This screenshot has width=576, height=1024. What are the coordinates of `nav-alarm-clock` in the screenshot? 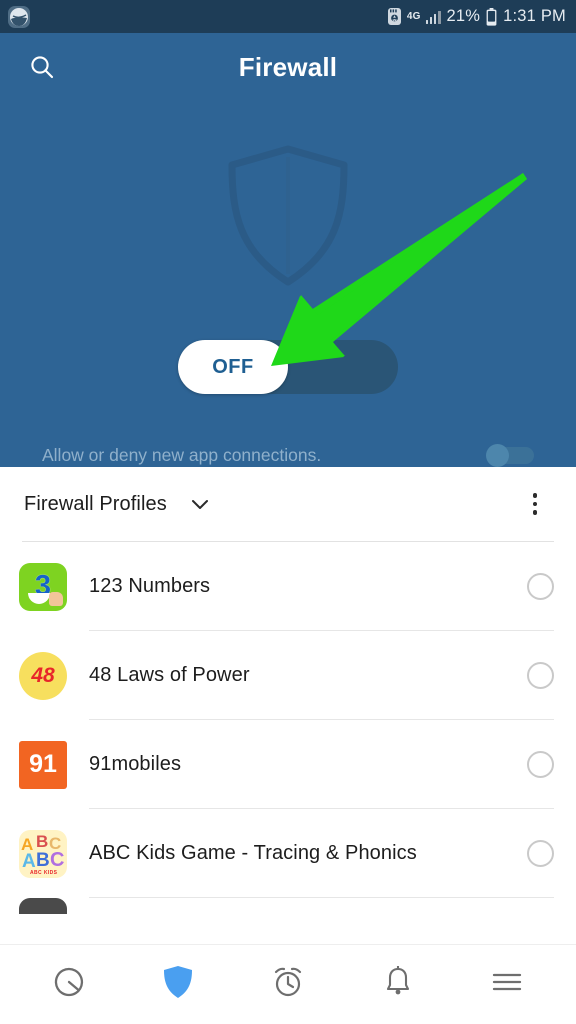 It's located at (288, 985).